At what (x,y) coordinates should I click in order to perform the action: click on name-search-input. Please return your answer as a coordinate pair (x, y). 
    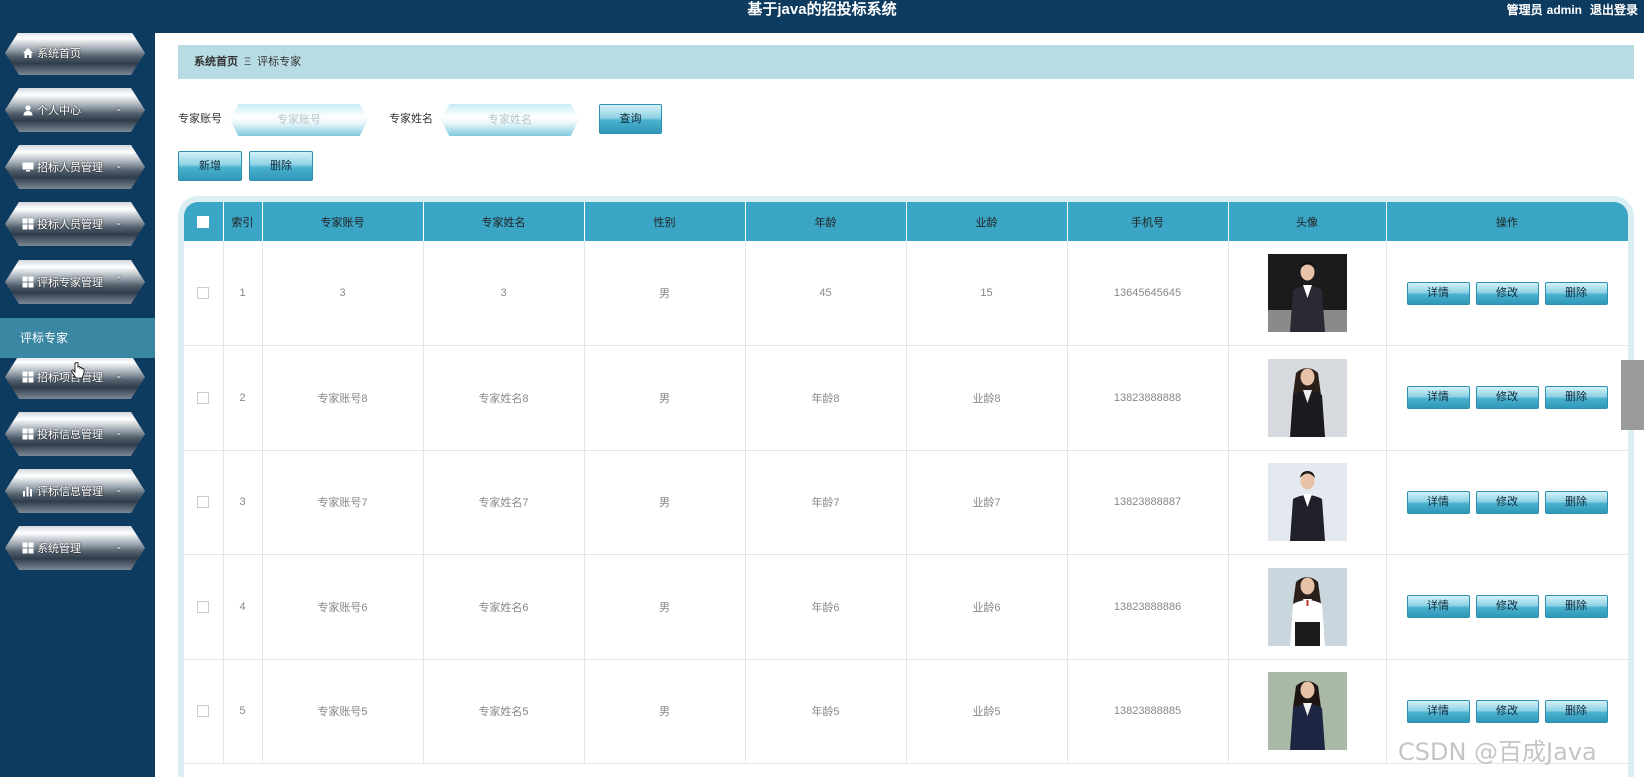
    Looking at the image, I should click on (510, 120).